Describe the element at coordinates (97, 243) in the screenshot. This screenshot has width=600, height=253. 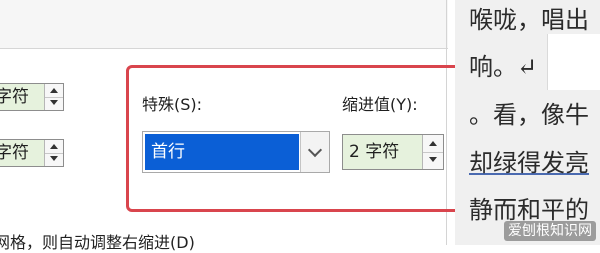
I see `auto-adjust-indent-checkbox-label: 网格，则自动调整右缩进(D)` at that location.